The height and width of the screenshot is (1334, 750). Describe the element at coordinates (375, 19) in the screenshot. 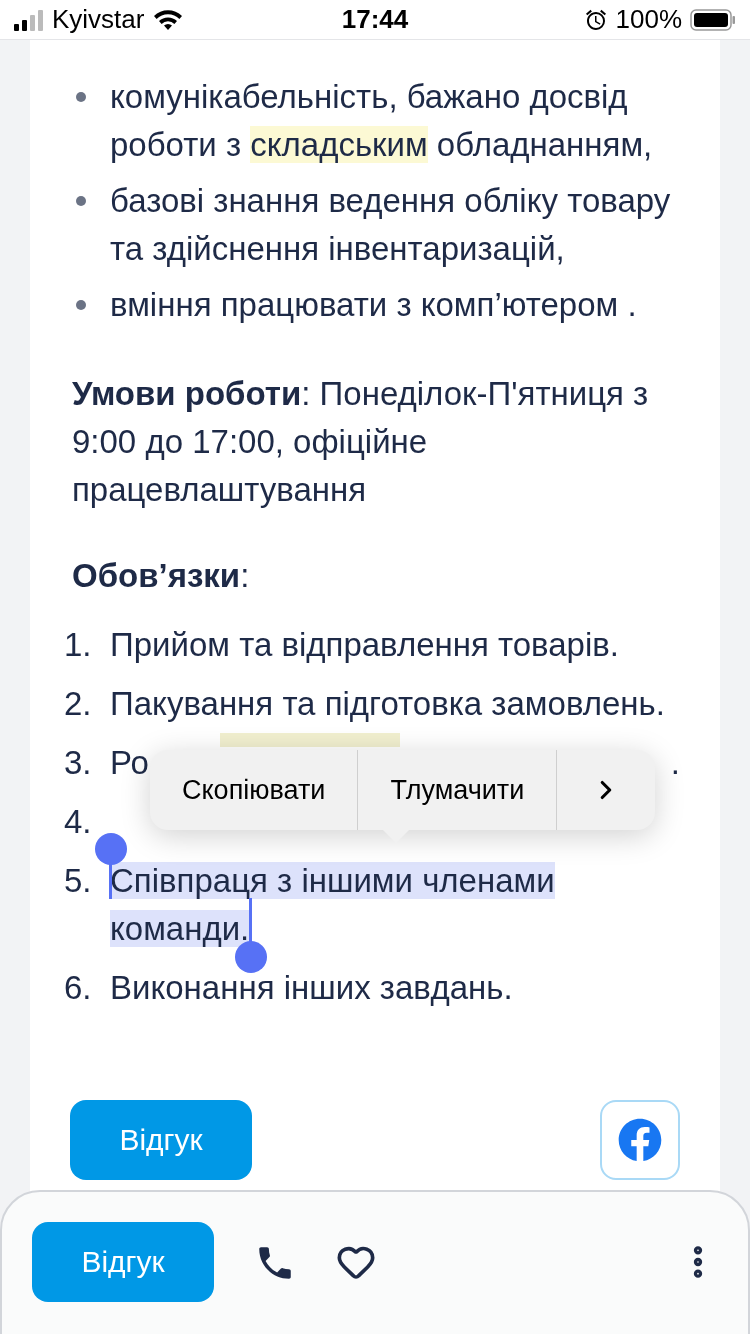

I see `clock: 17:44` at that location.